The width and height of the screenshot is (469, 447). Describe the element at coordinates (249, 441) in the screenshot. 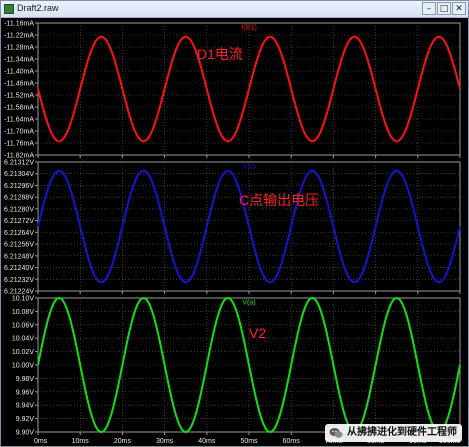

I see `x-tick-label: 50ms` at that location.